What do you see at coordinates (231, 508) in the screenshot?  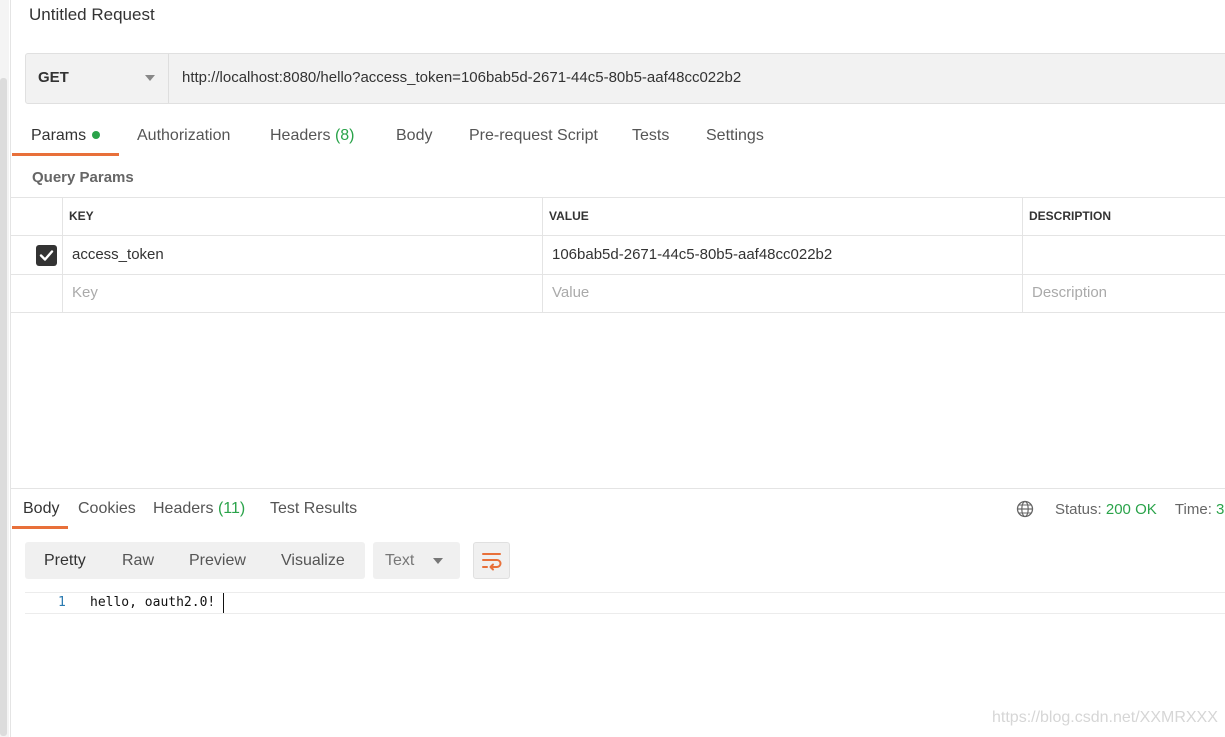 I see `response-tab-headers-count: (11)` at bounding box center [231, 508].